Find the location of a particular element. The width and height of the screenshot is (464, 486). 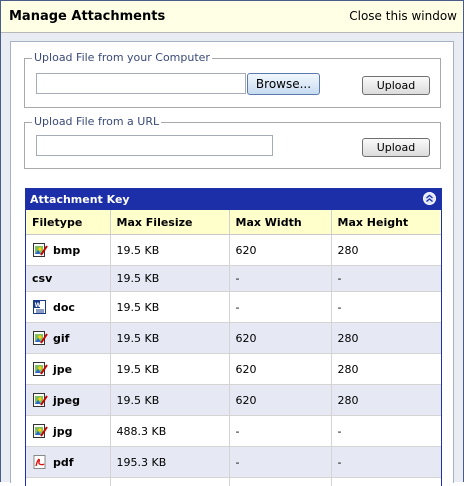

max-filesize-cell is located at coordinates (169, 482).